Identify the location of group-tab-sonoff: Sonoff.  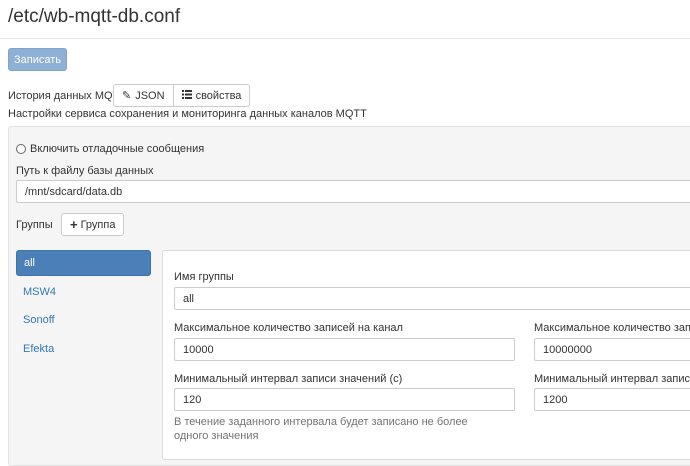
(83, 320).